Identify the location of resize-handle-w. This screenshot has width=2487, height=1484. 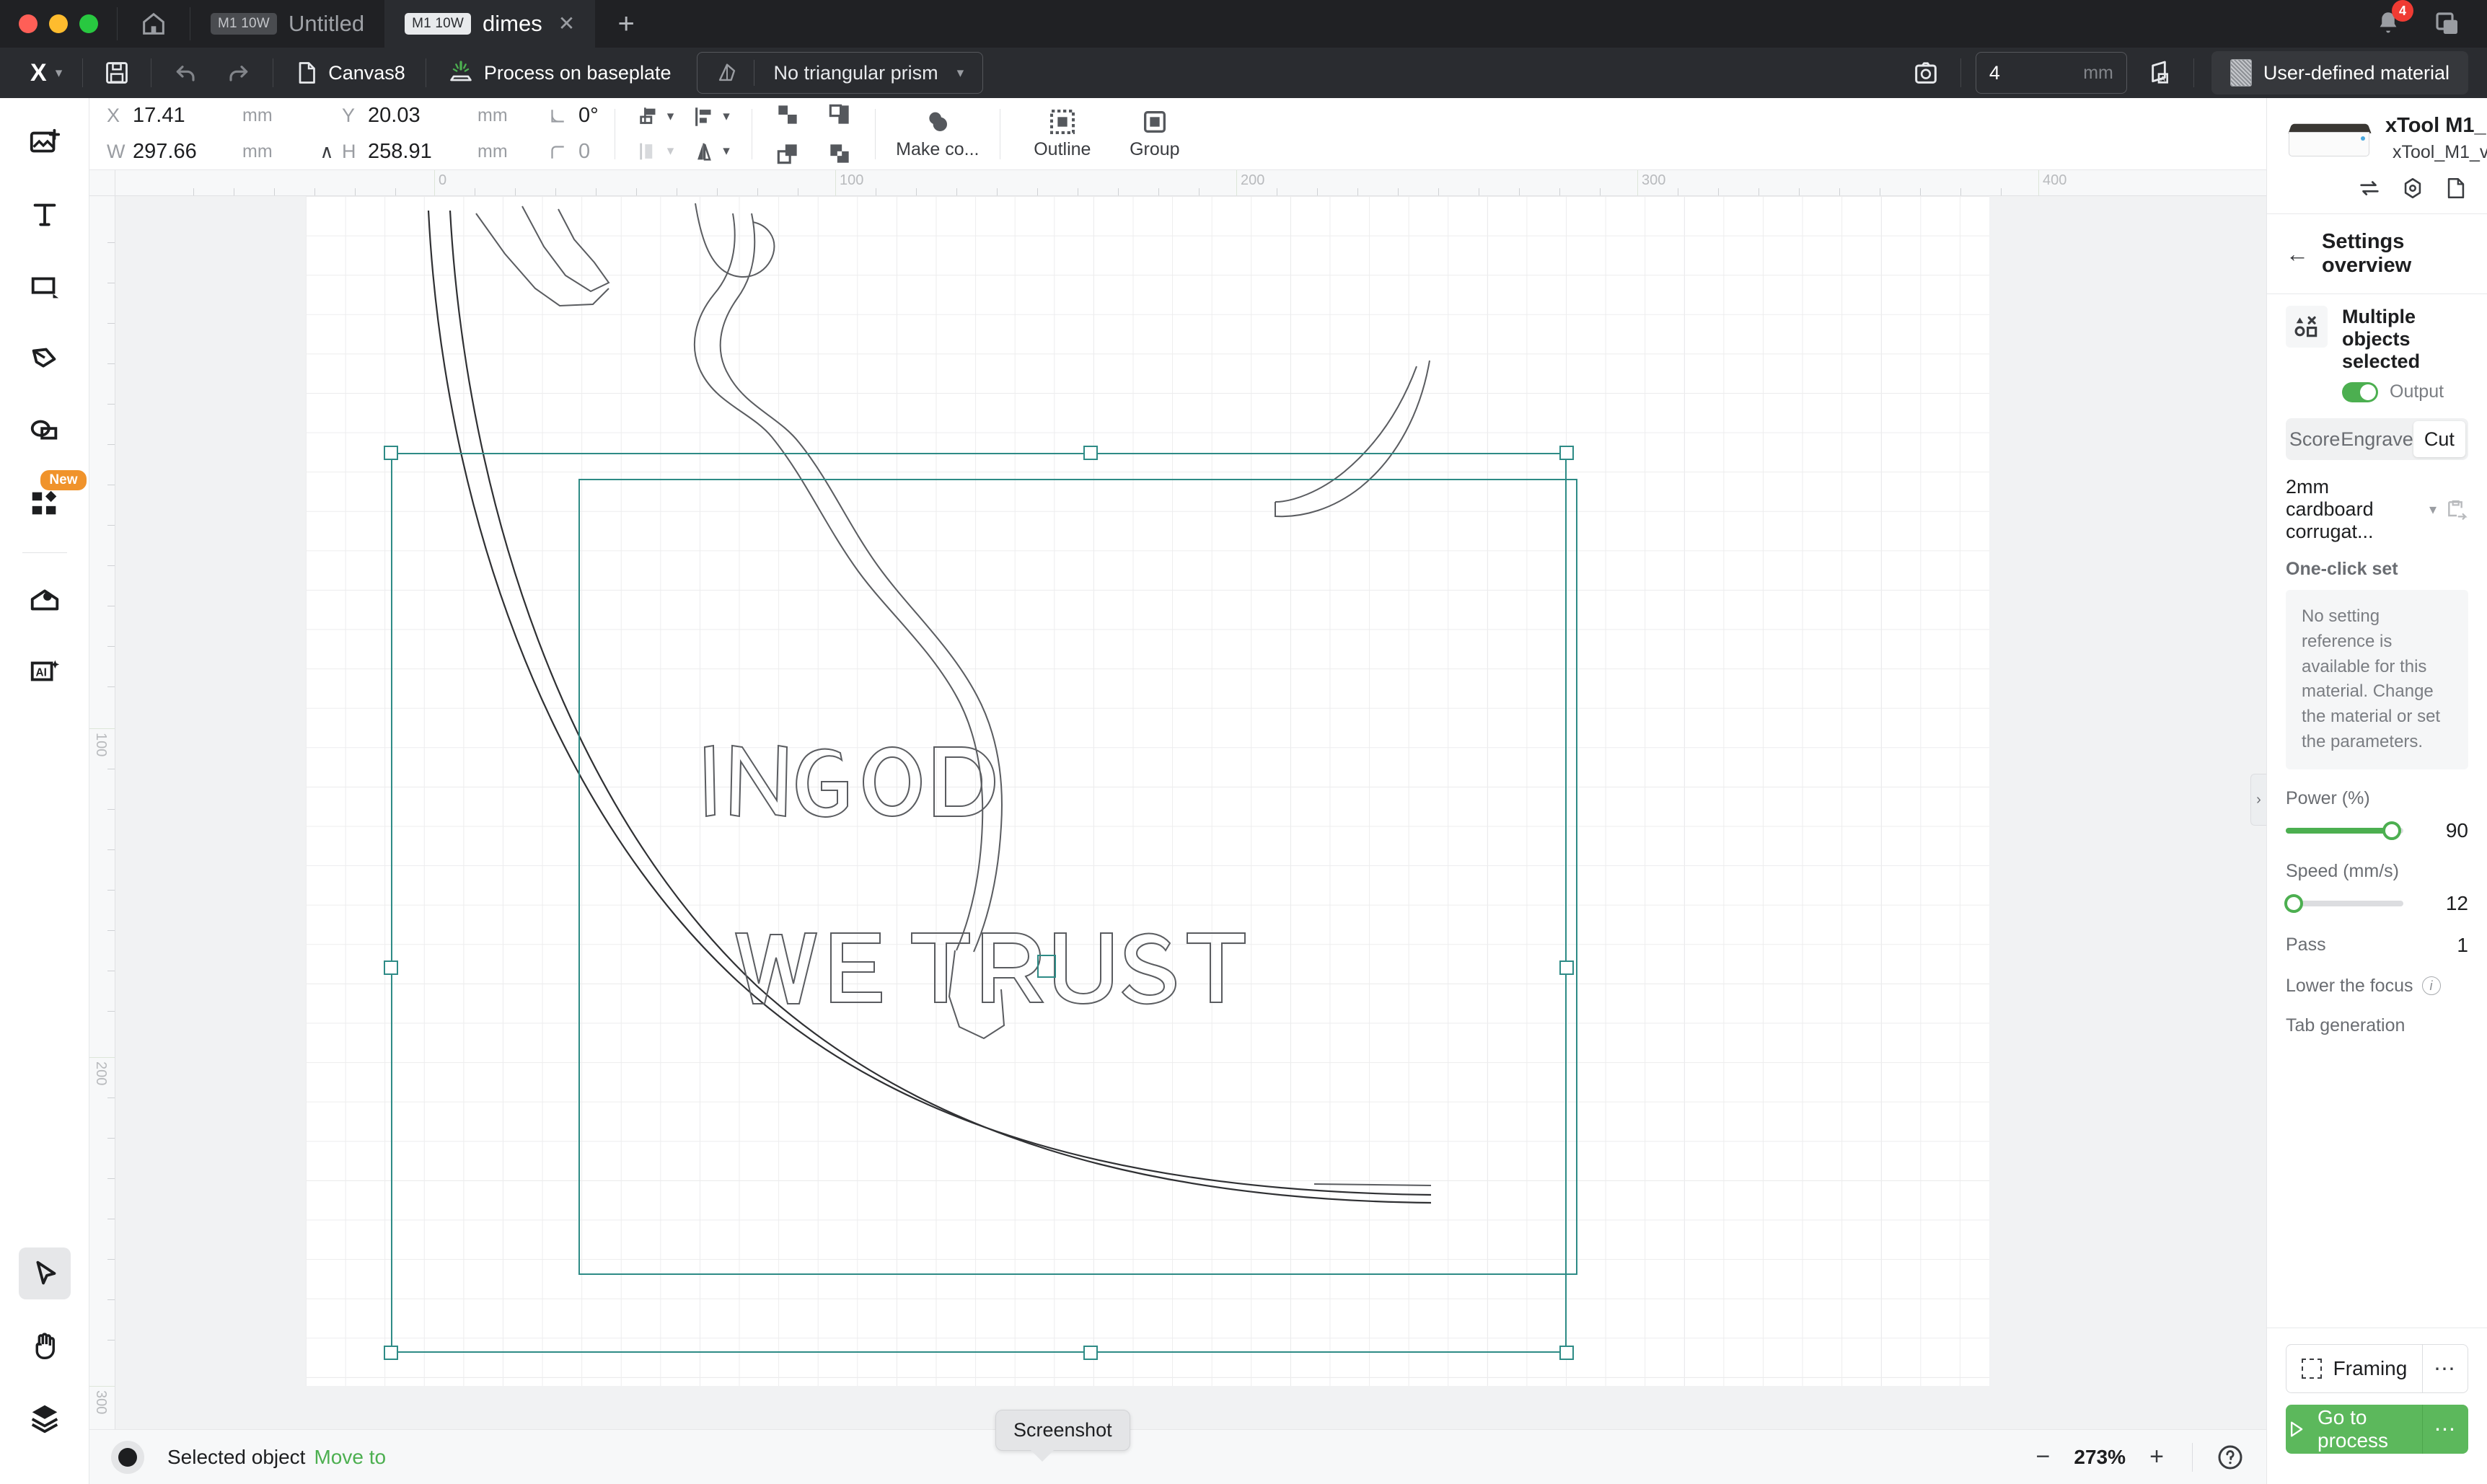
(391, 968).